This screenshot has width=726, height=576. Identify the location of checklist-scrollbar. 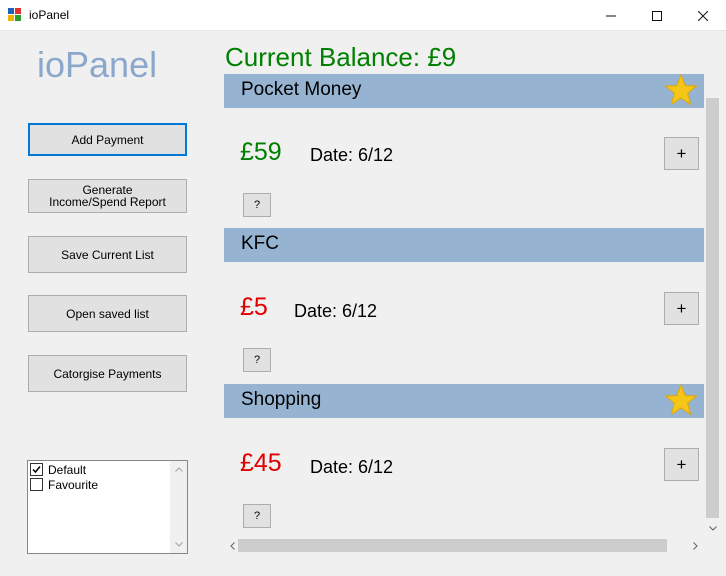
(178, 507).